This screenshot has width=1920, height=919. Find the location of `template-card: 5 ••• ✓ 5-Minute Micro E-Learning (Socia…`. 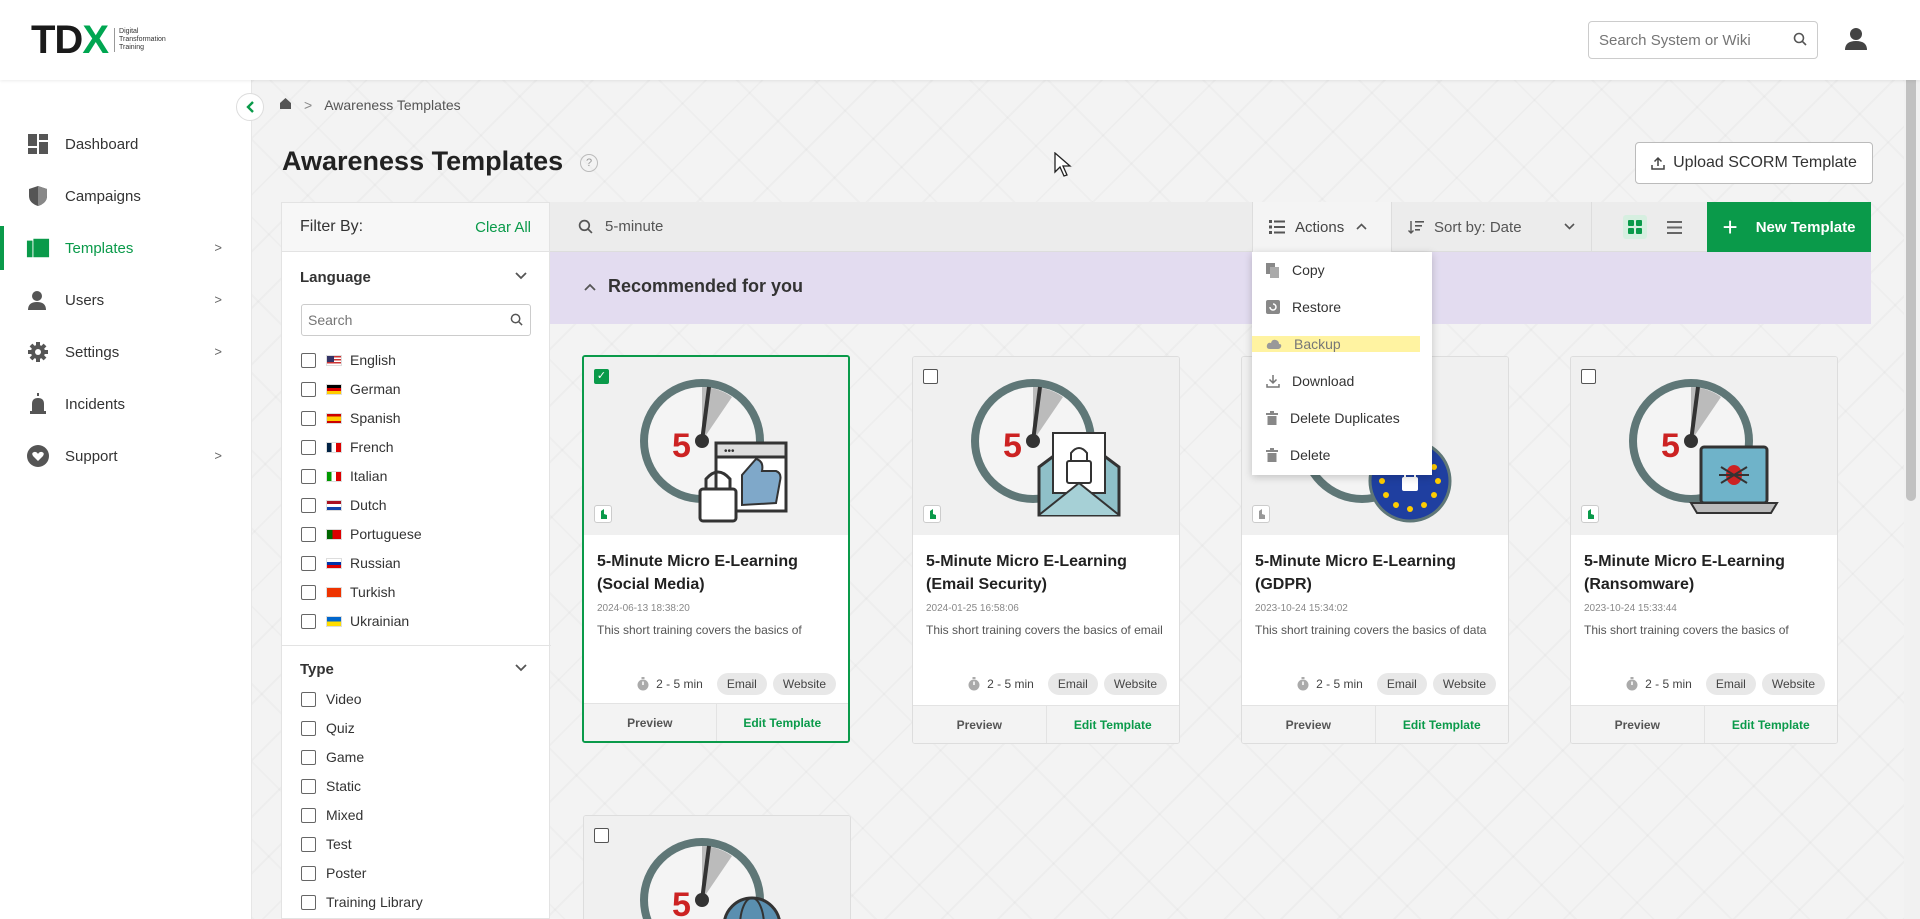

template-card: 5 ••• ✓ 5-Minute Micro E-Learning (Socia… is located at coordinates (716, 549).